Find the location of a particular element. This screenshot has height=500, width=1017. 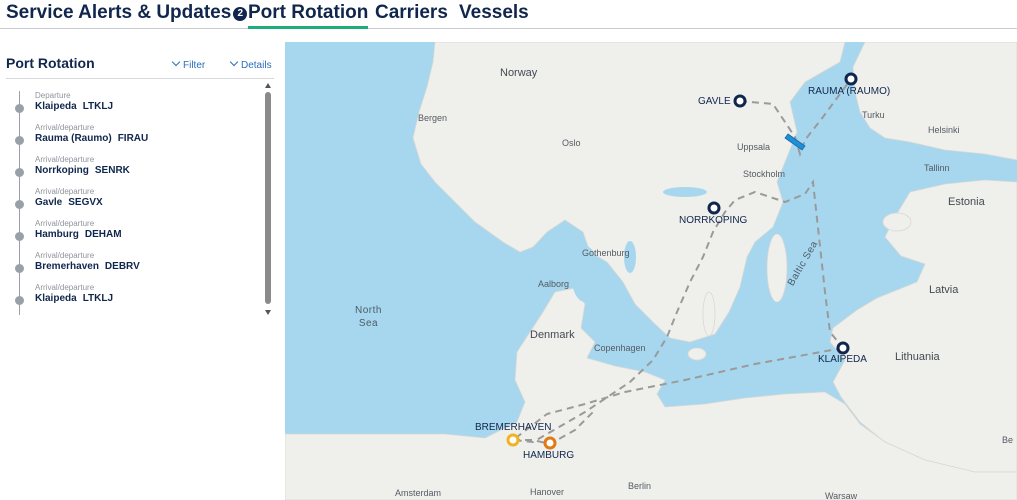

stop-port-name: Gavle is located at coordinates (49, 202).